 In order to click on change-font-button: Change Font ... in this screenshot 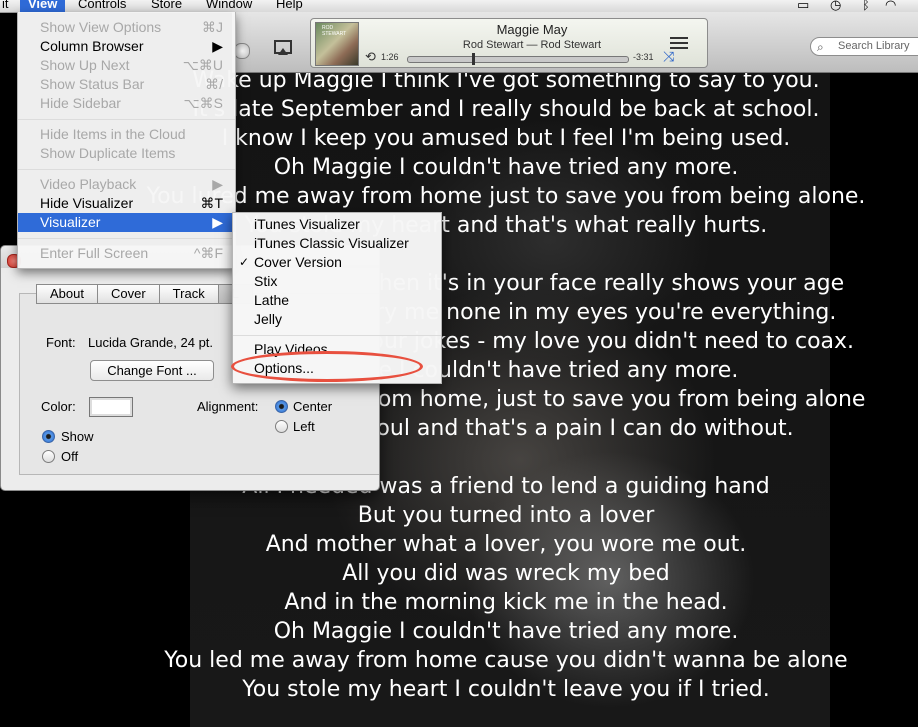, I will do `click(152, 370)`.